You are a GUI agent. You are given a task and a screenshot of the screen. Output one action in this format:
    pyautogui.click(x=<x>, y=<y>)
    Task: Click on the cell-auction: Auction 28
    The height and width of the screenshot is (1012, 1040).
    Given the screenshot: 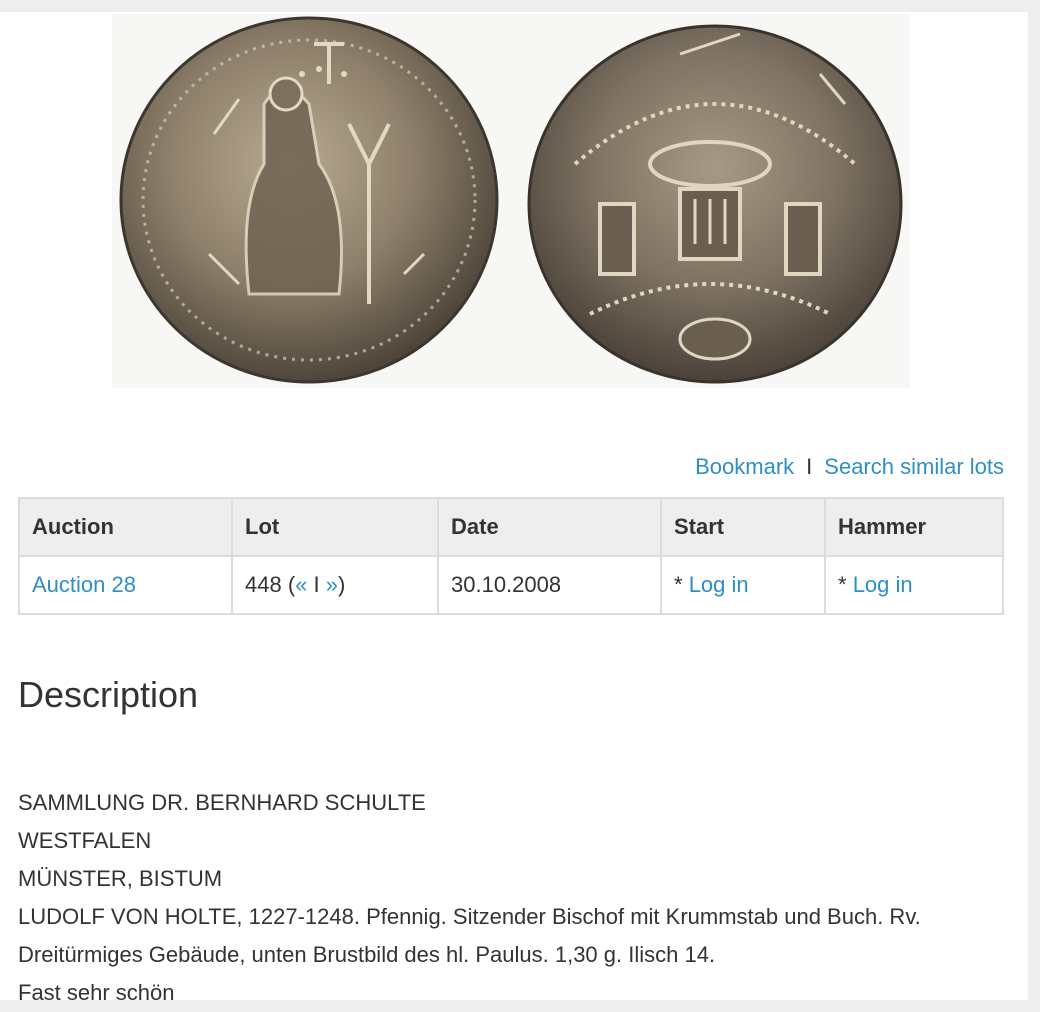 What is the action you would take?
    pyautogui.click(x=125, y=585)
    